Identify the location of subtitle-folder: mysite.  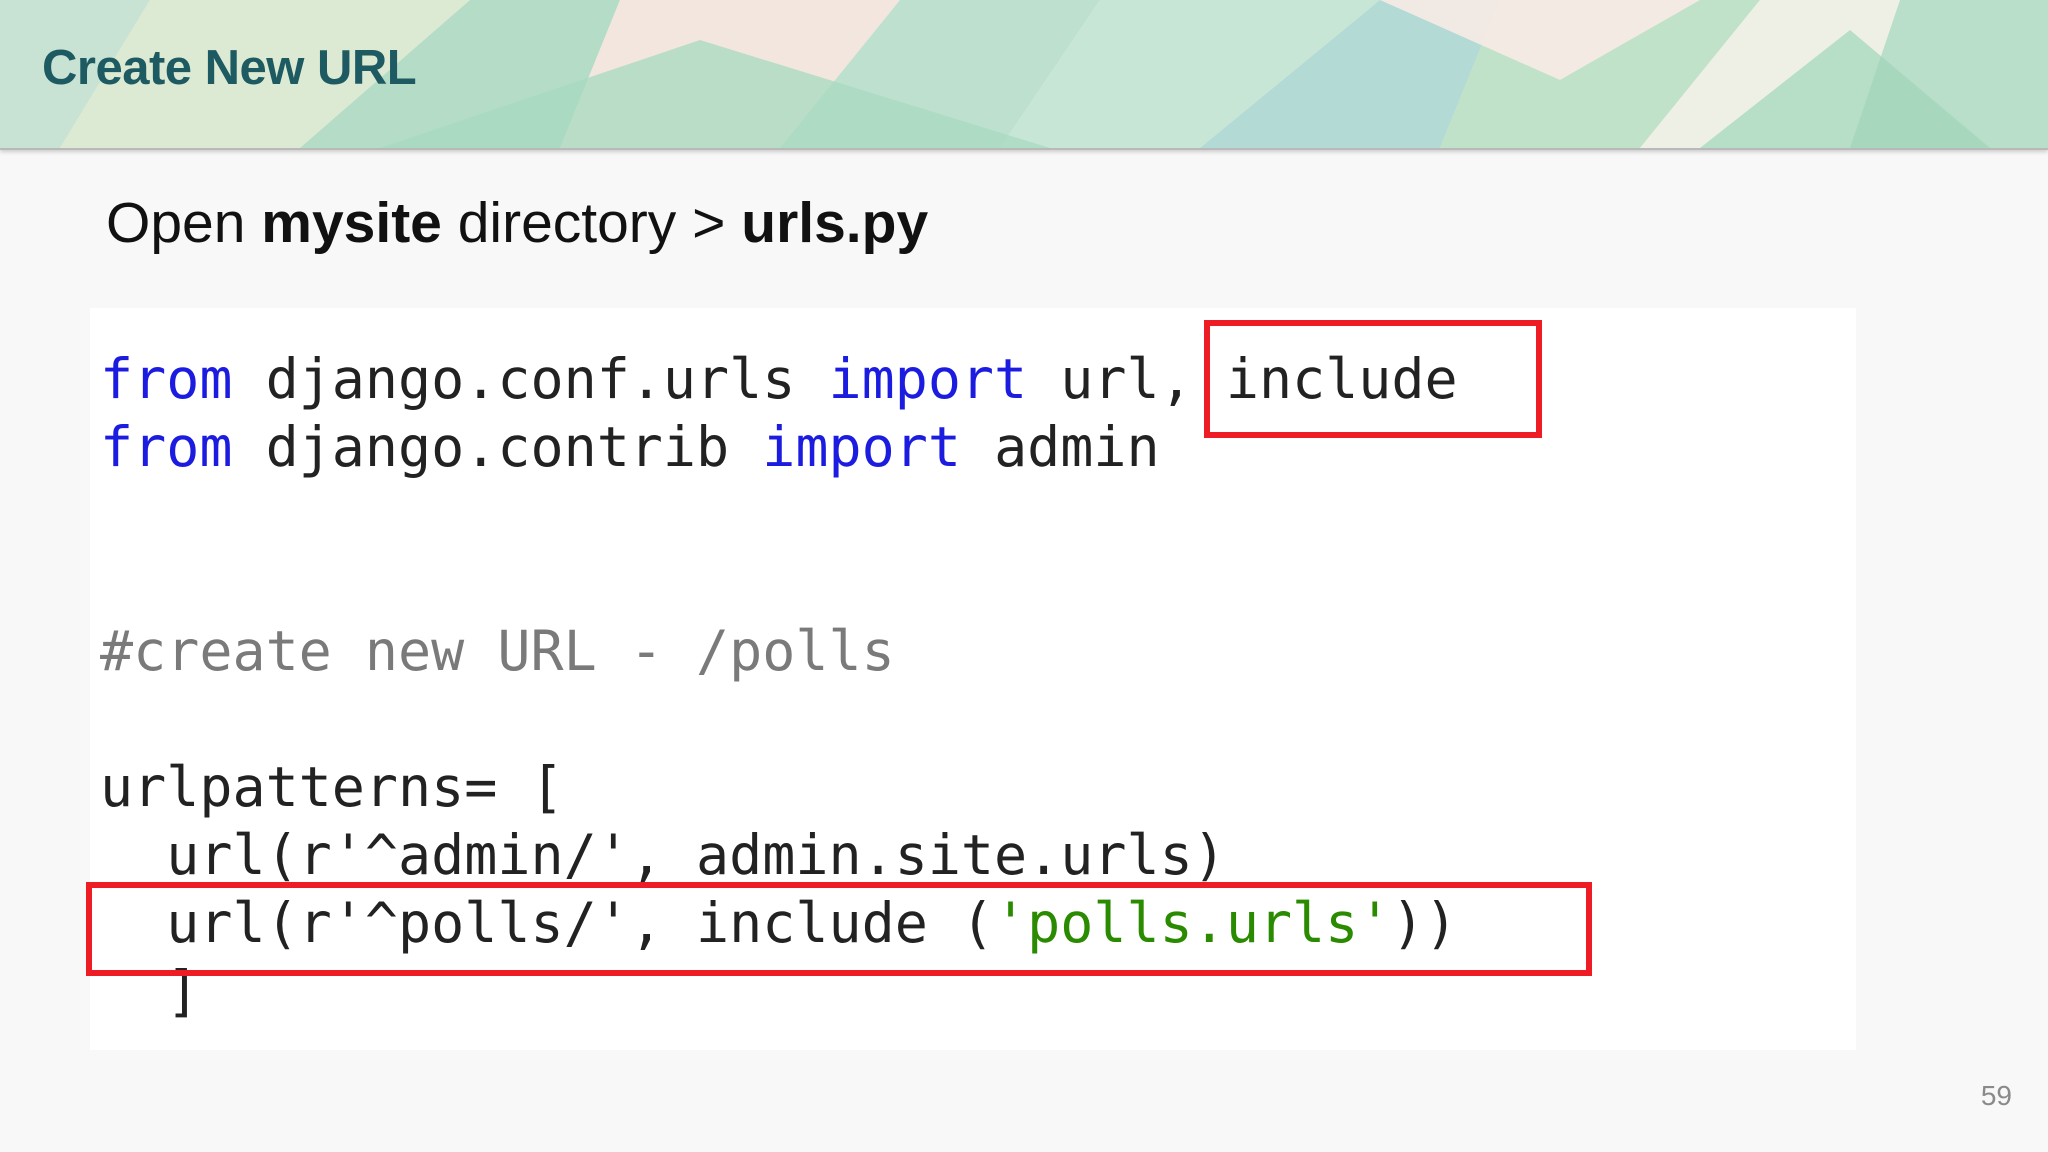
(351, 223).